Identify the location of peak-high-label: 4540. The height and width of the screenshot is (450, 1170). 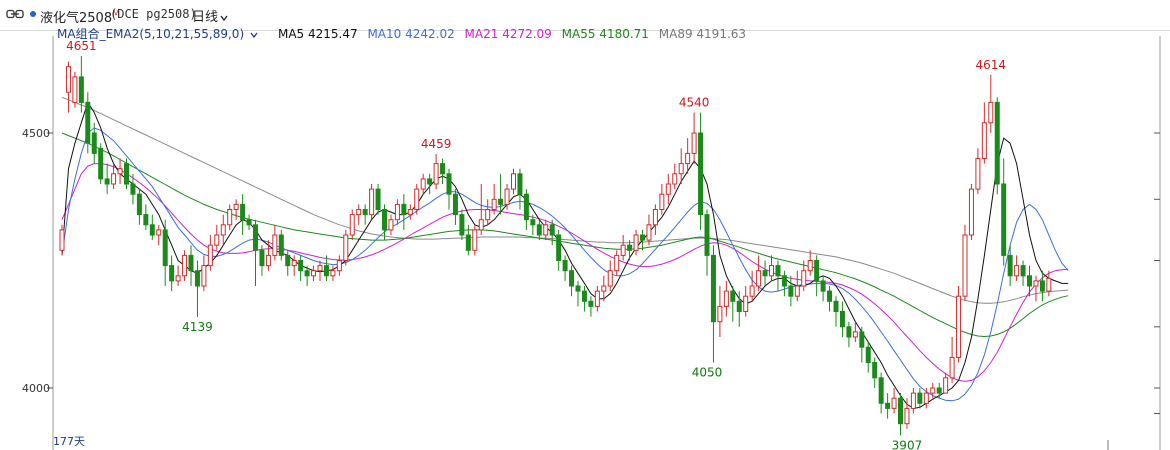
(694, 103).